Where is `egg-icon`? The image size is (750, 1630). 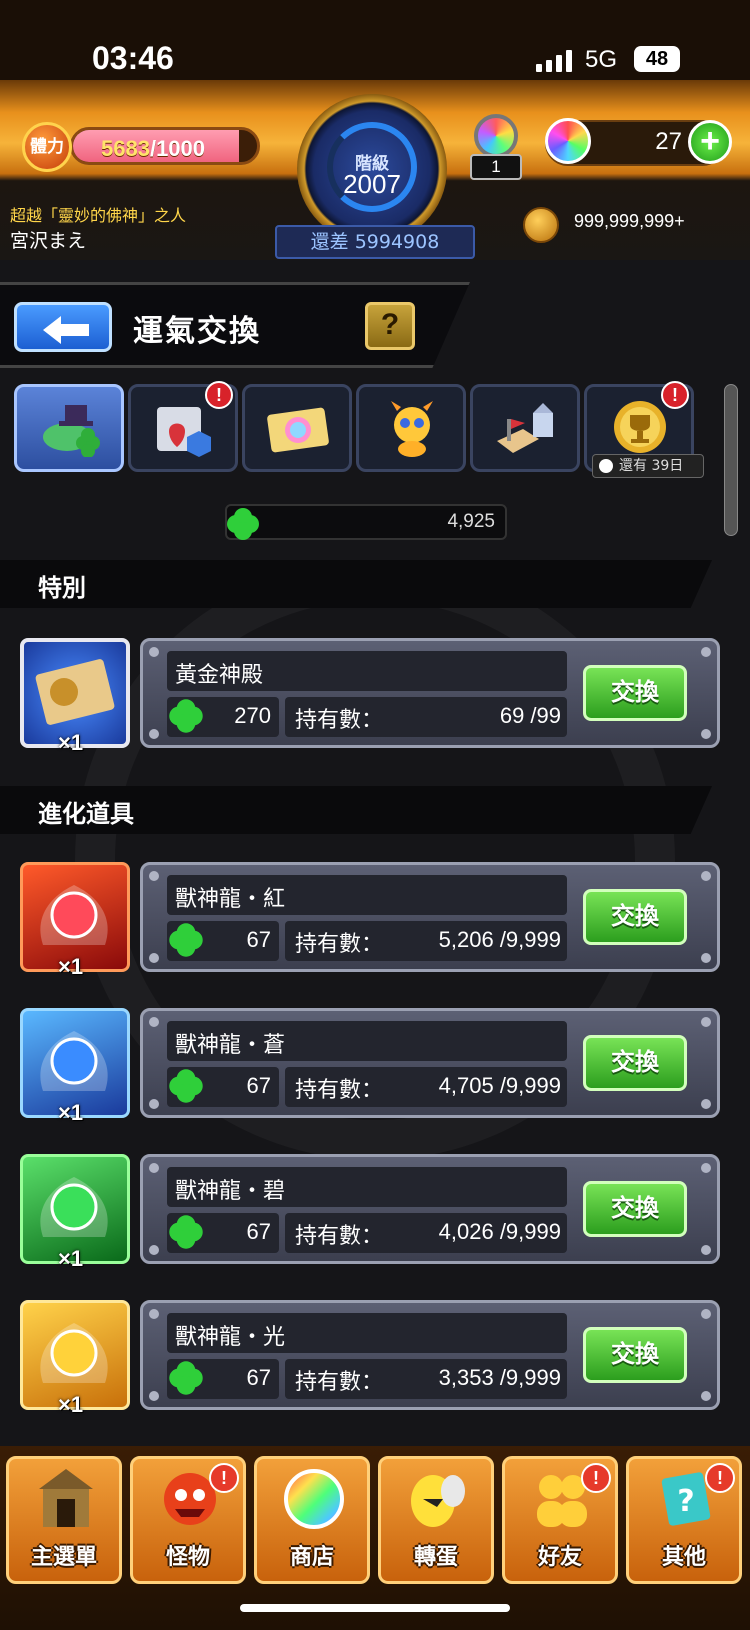
egg-icon is located at coordinates (438, 1501).